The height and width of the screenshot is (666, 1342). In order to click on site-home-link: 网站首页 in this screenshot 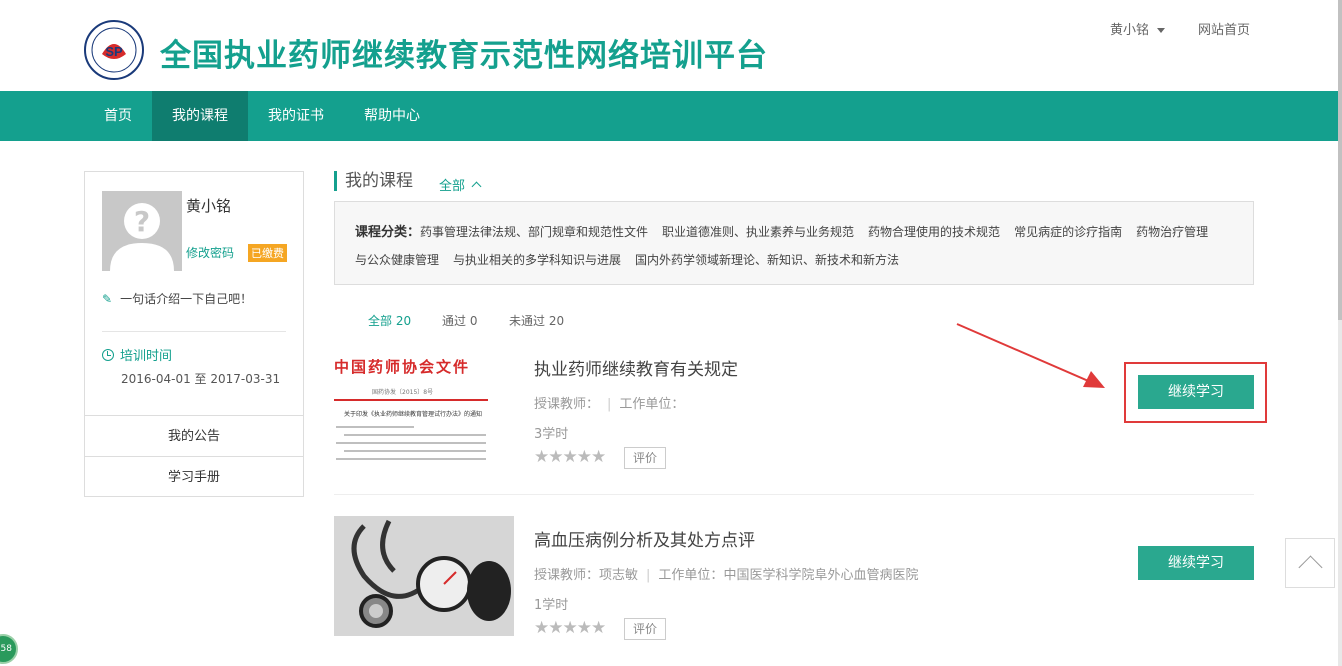, I will do `click(1224, 28)`.